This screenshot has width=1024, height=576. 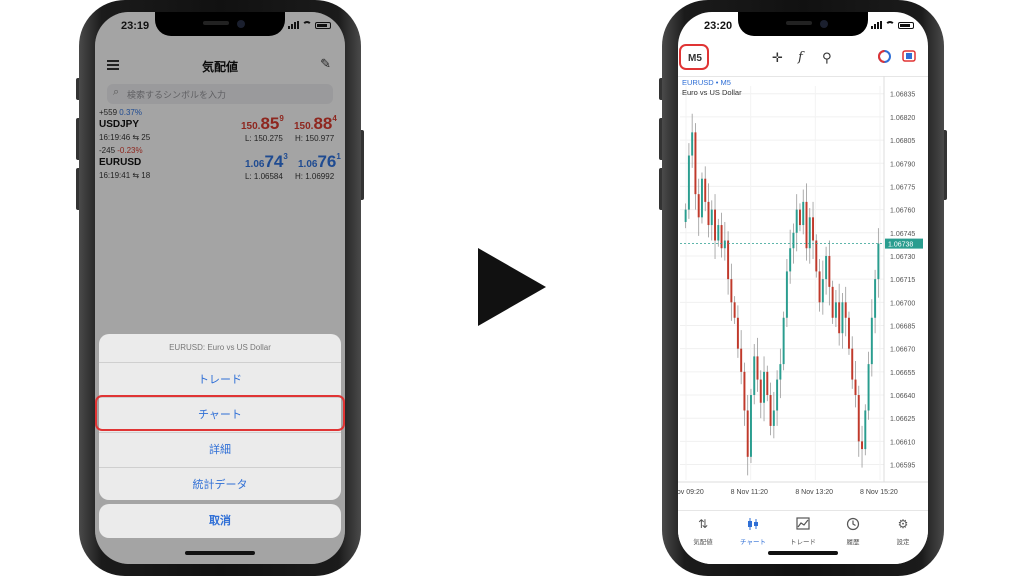 I want to click on tab-chart: チャート, so click(x=753, y=531).